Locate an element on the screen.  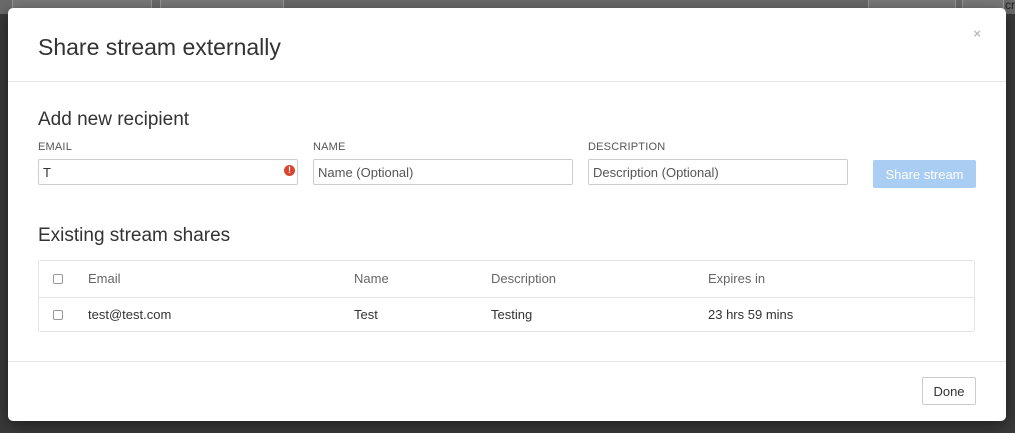
row-checkbox is located at coordinates (58, 315).